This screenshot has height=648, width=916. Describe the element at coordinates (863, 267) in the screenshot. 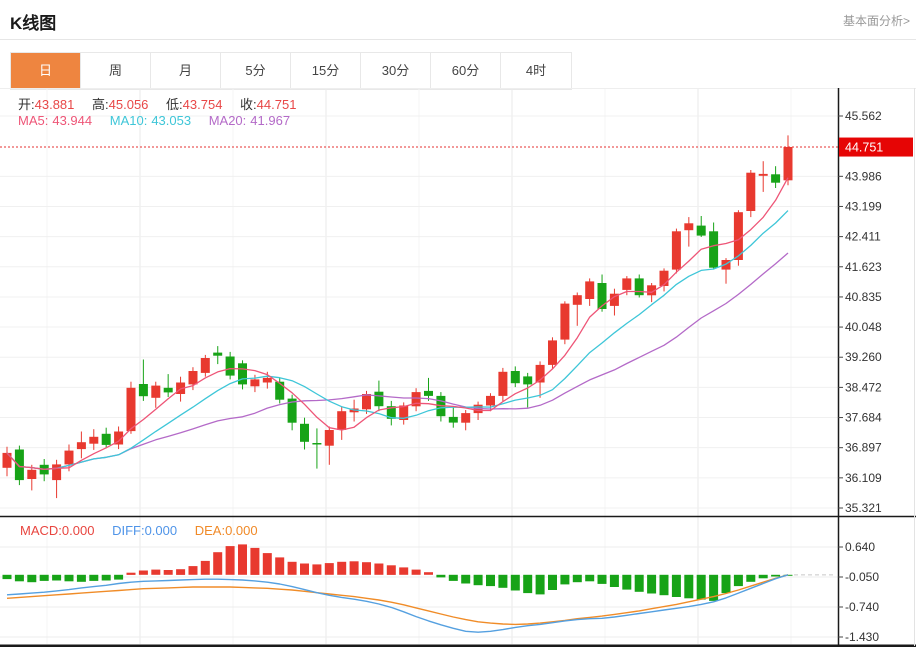

I see `price-tick-label: 41.623` at that location.